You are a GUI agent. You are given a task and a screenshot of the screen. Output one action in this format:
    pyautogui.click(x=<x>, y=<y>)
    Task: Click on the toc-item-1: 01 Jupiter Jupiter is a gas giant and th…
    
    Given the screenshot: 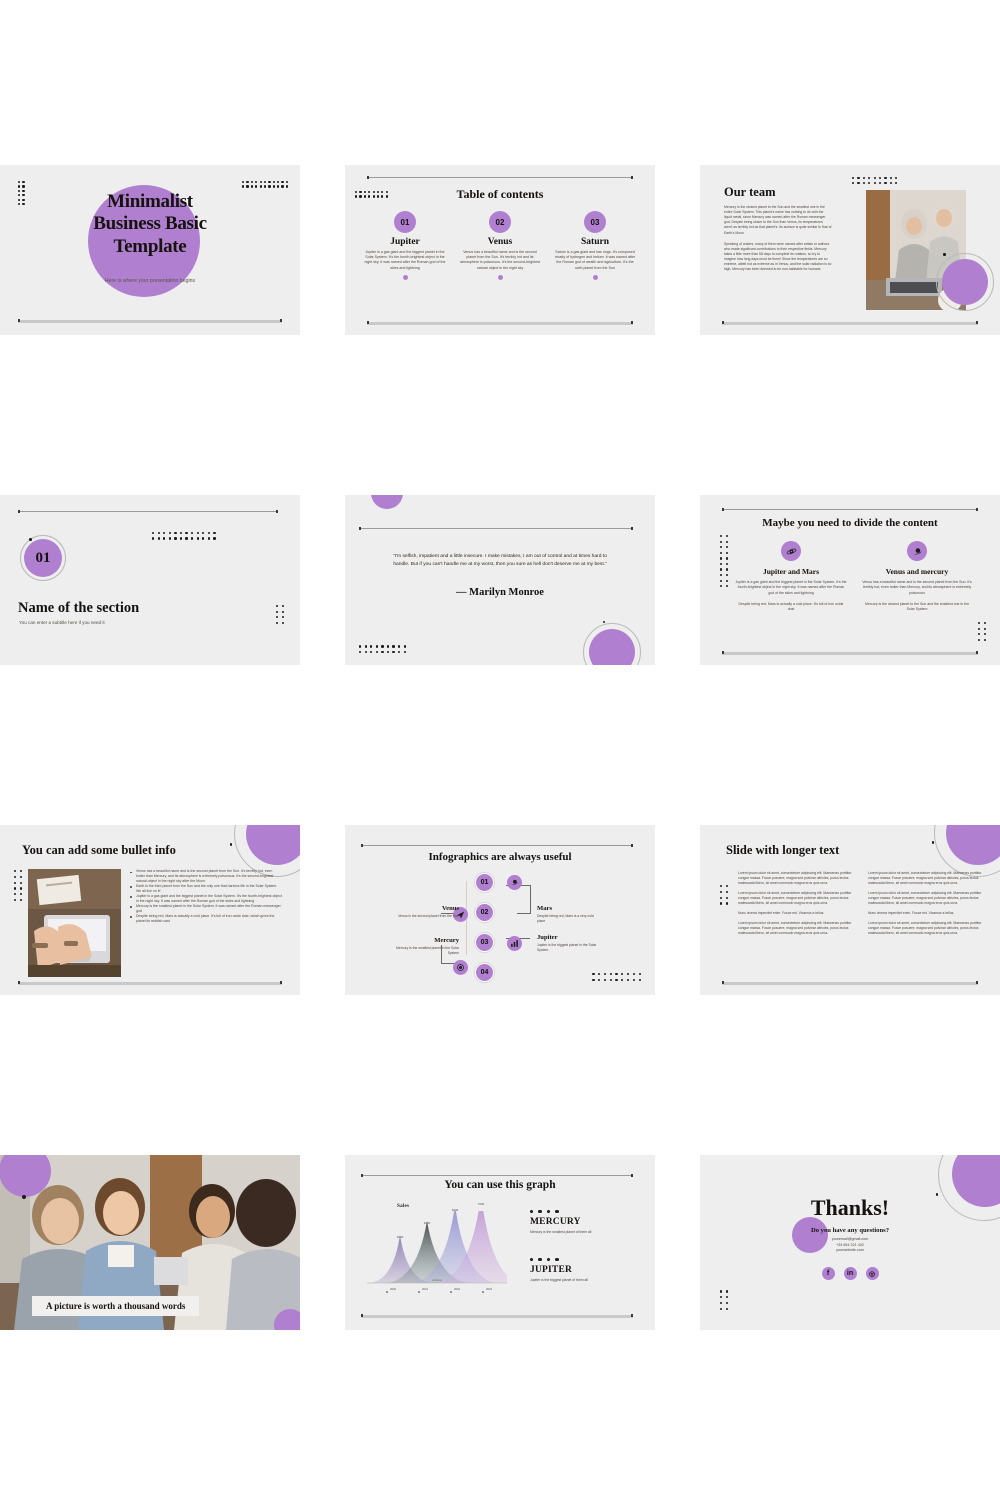 What is the action you would take?
    pyautogui.click(x=405, y=245)
    